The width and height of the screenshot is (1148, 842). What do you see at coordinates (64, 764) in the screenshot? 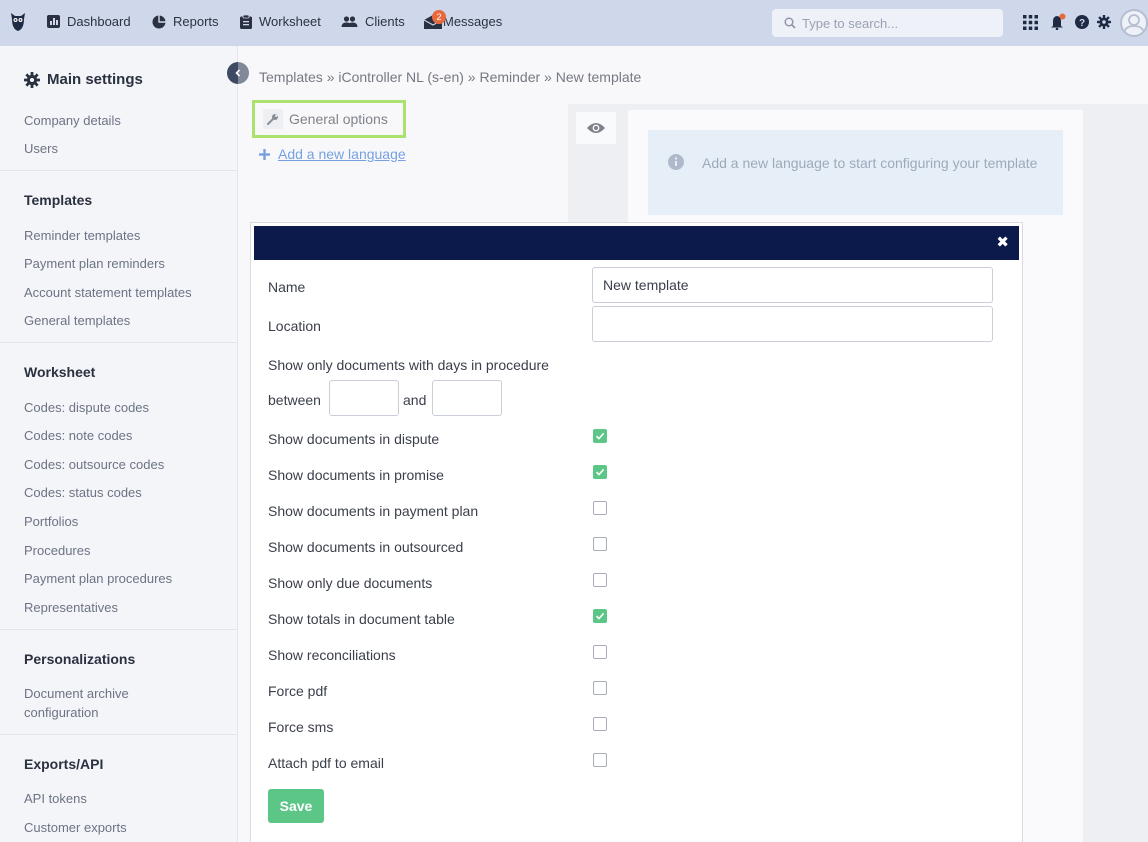
I see `sidebar-heading-exports-api: Exports/API` at bounding box center [64, 764].